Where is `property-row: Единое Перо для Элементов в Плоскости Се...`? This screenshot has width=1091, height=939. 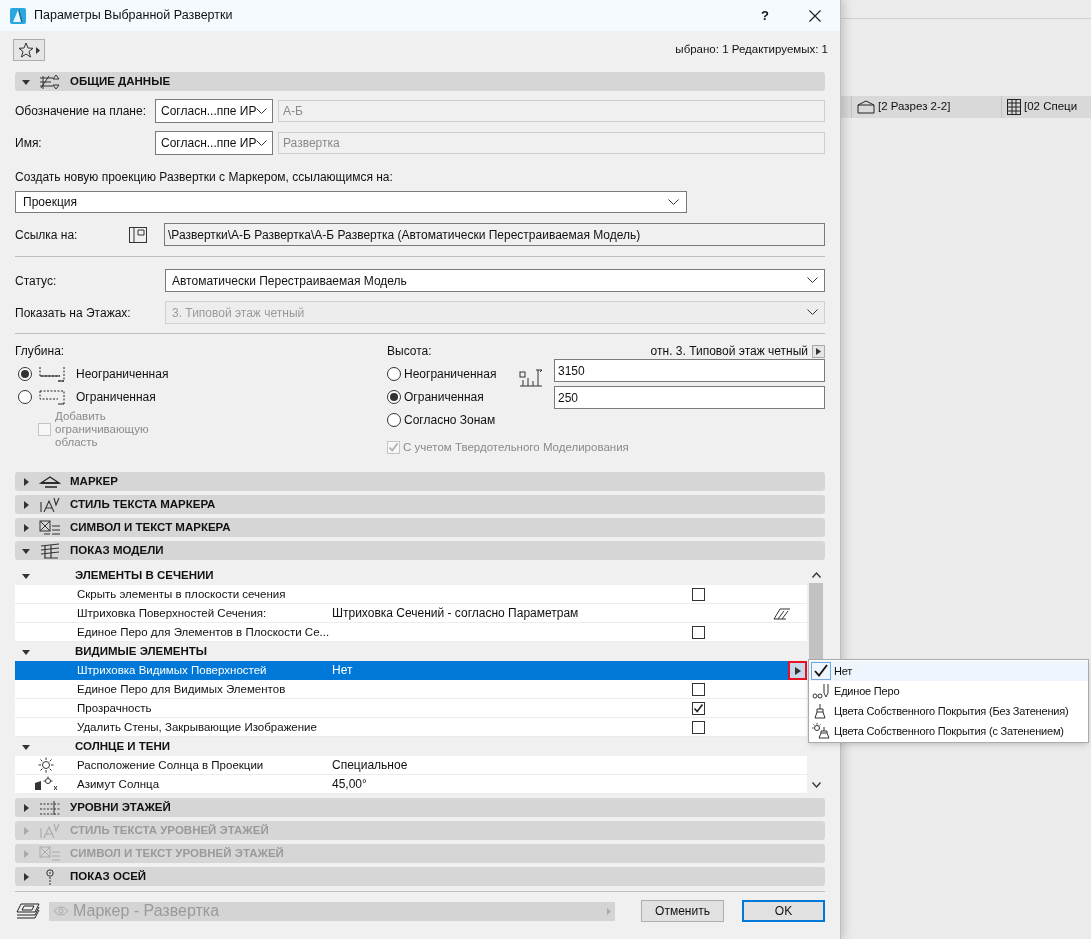
property-row: Единое Перо для Элементов в Плоскости Се... is located at coordinates (411, 633).